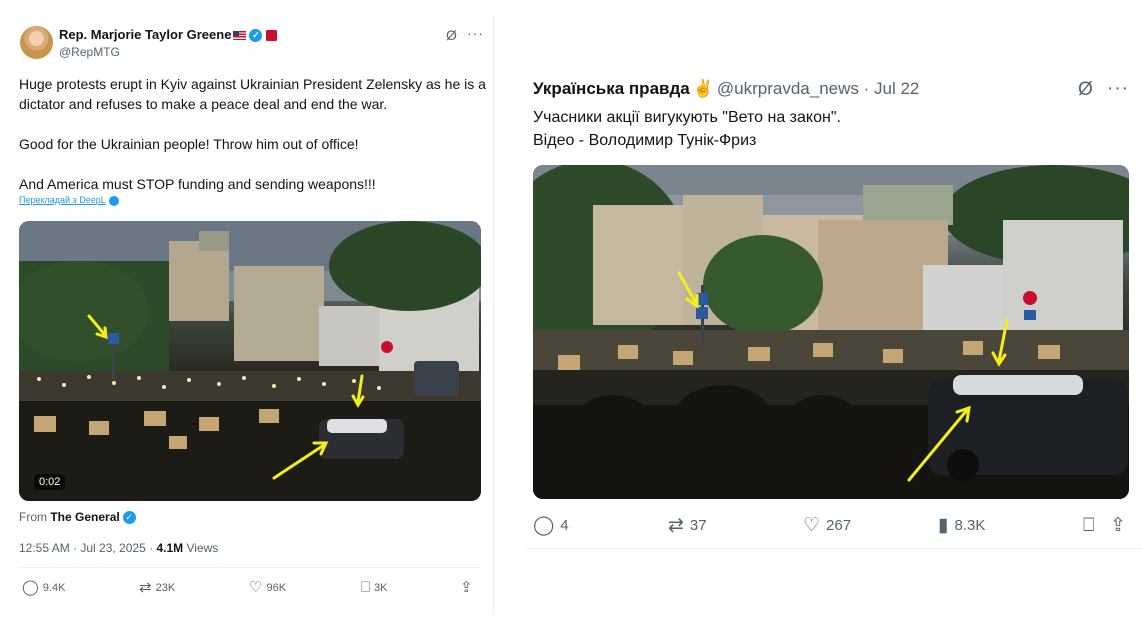 This screenshot has width=1142, height=620. Describe the element at coordinates (381, 587) in the screenshot. I see `bookmark-count: 3K` at that location.